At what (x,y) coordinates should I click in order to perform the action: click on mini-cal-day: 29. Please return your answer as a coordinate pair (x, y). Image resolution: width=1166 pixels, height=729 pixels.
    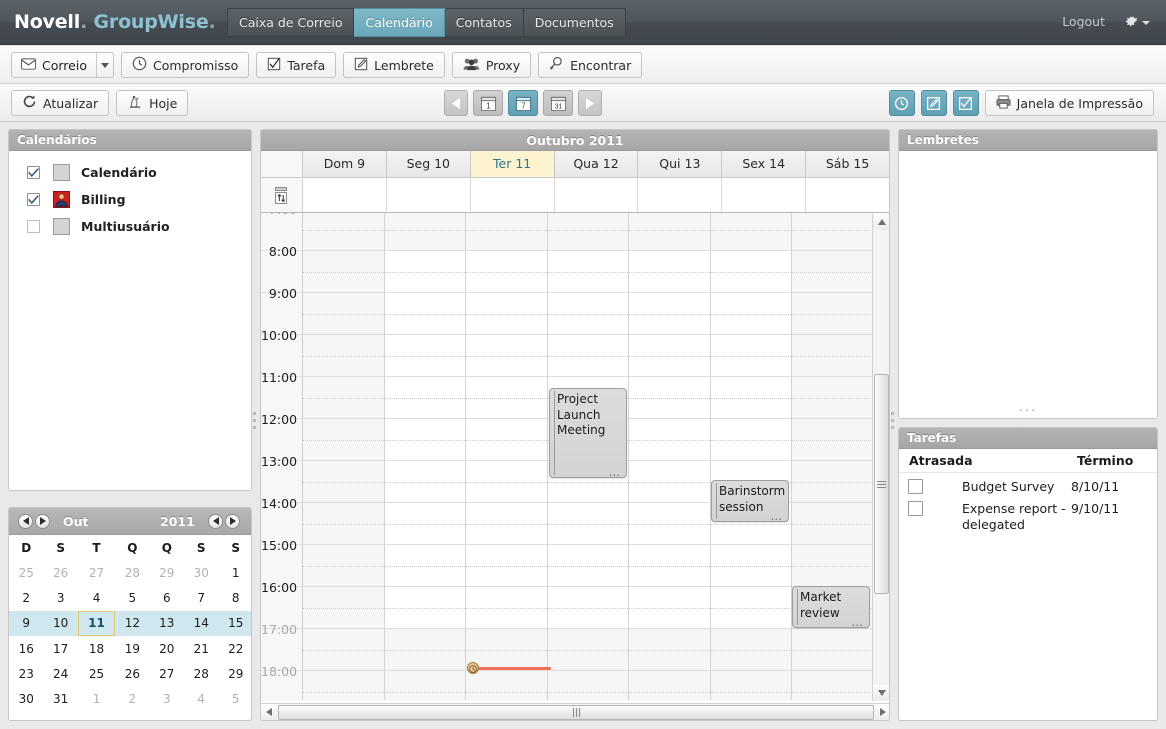
    Looking at the image, I should click on (167, 572).